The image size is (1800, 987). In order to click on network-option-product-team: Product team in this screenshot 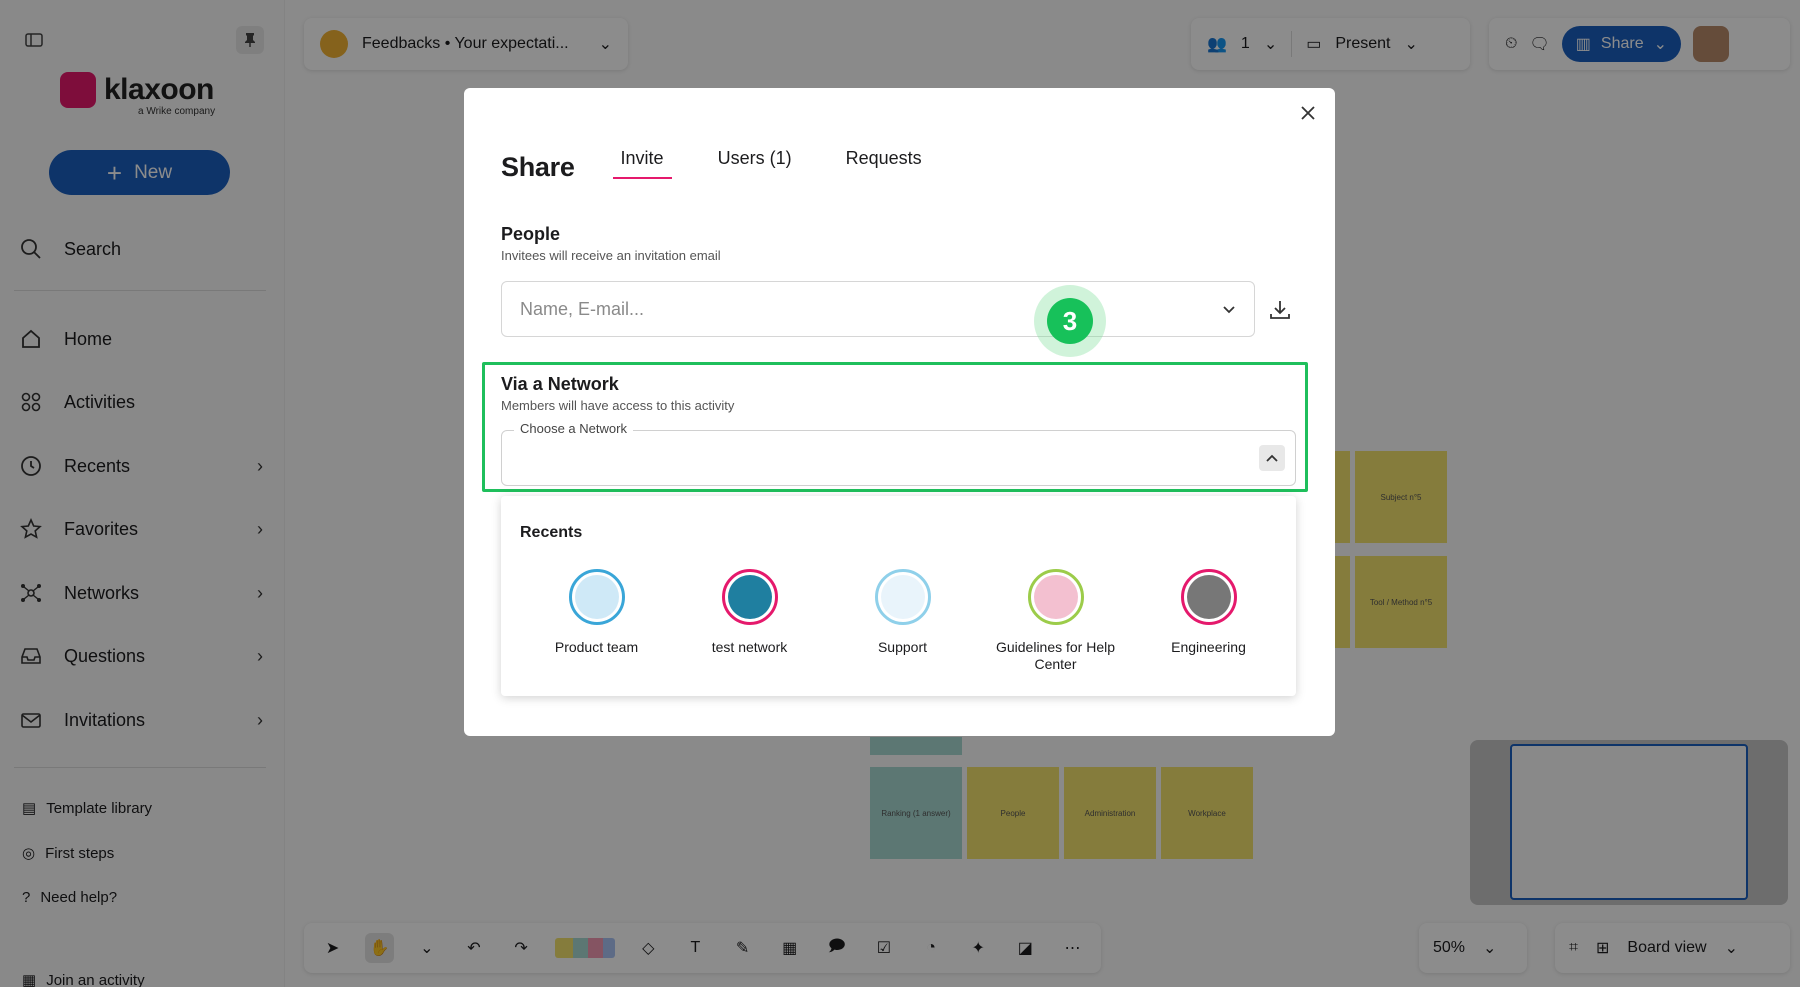, I will do `click(596, 621)`.